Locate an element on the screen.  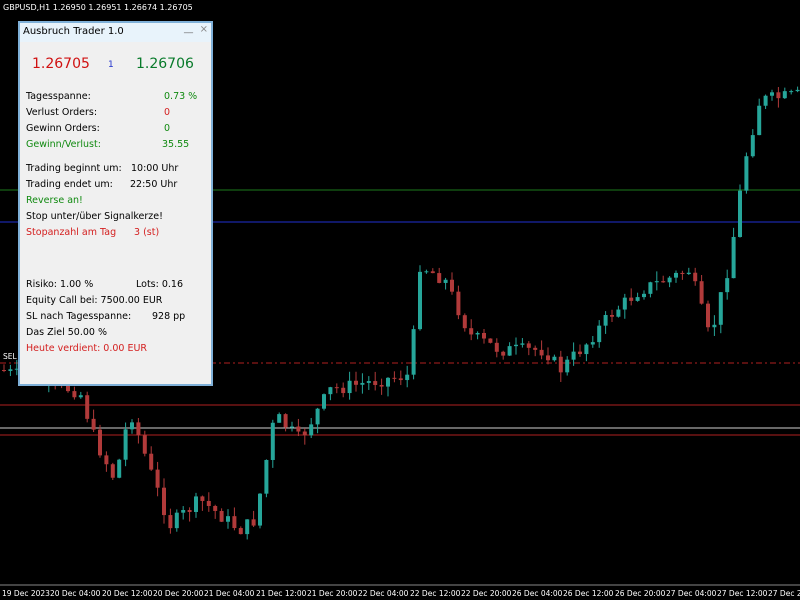
x-axis-label: 27 Dec 04:00 is located at coordinates (691, 593).